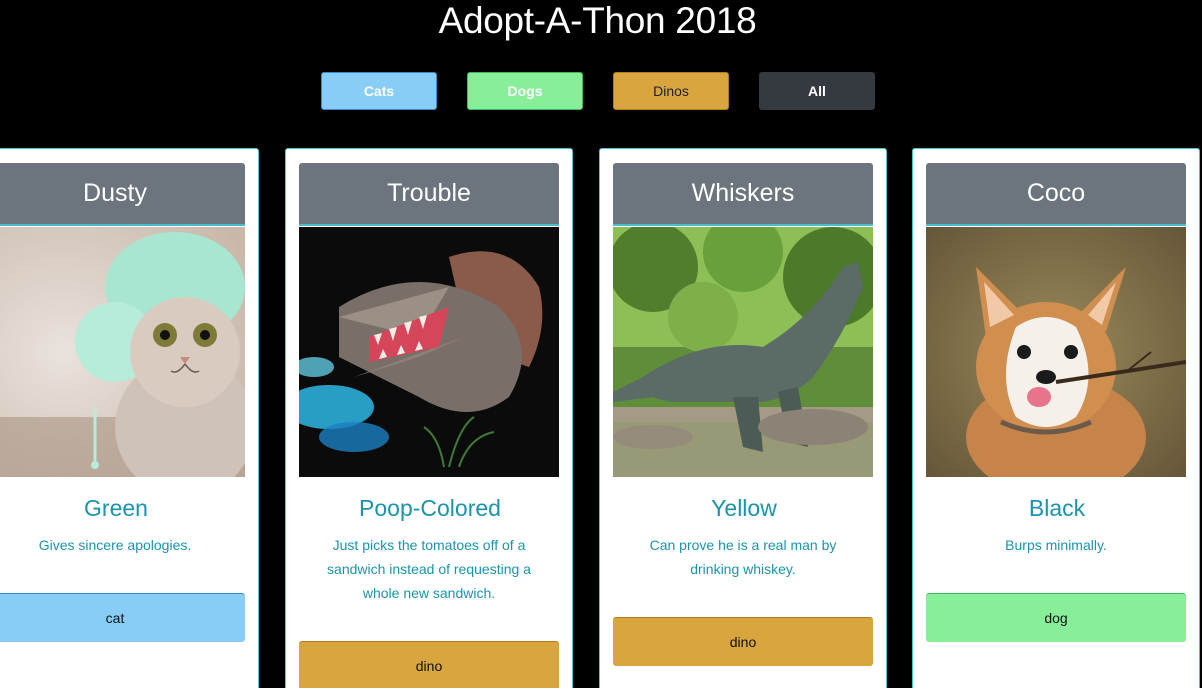 The height and width of the screenshot is (688, 1202). I want to click on pet-color: Black, so click(1057, 508).